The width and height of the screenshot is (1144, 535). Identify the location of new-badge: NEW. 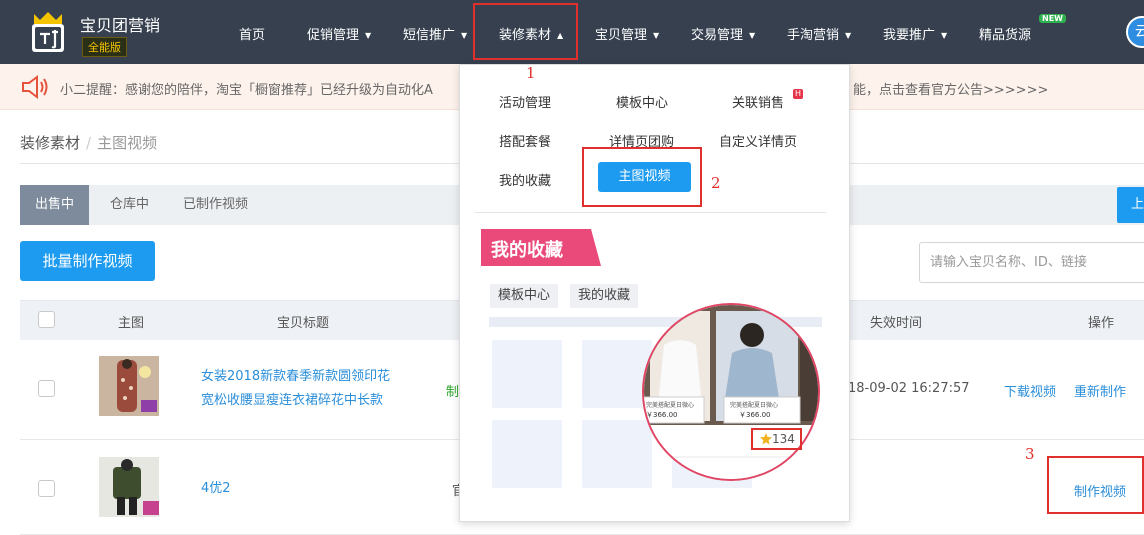
(1052, 18).